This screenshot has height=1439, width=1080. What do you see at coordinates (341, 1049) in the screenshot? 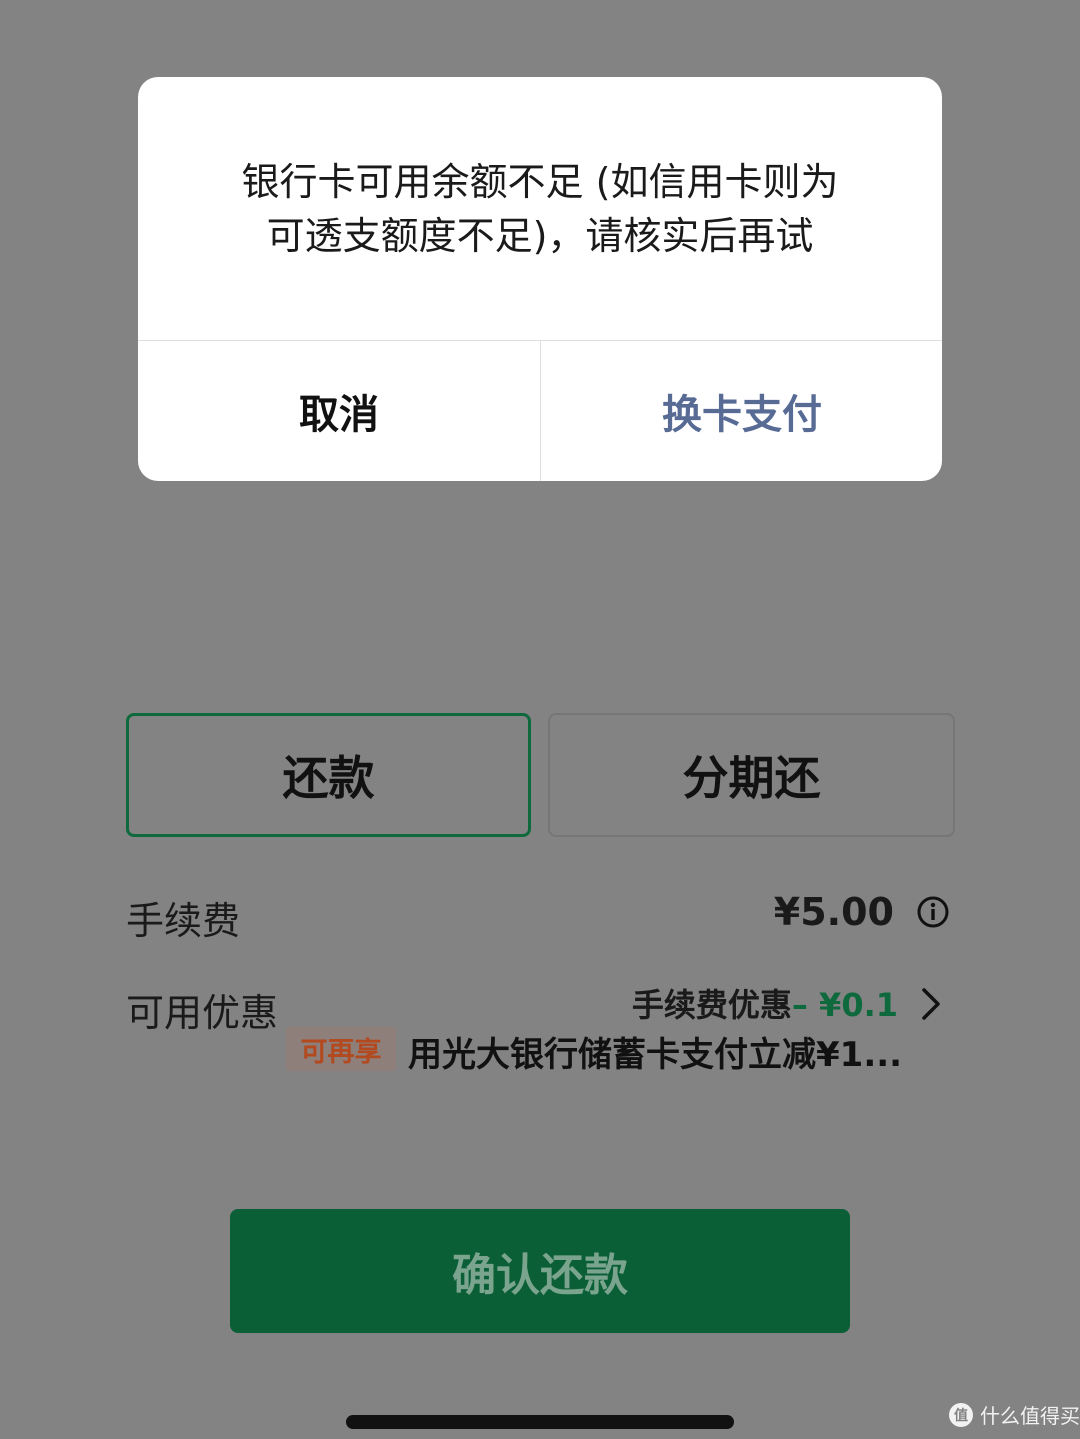
I see `extra-offer-badge: 可再享` at bounding box center [341, 1049].